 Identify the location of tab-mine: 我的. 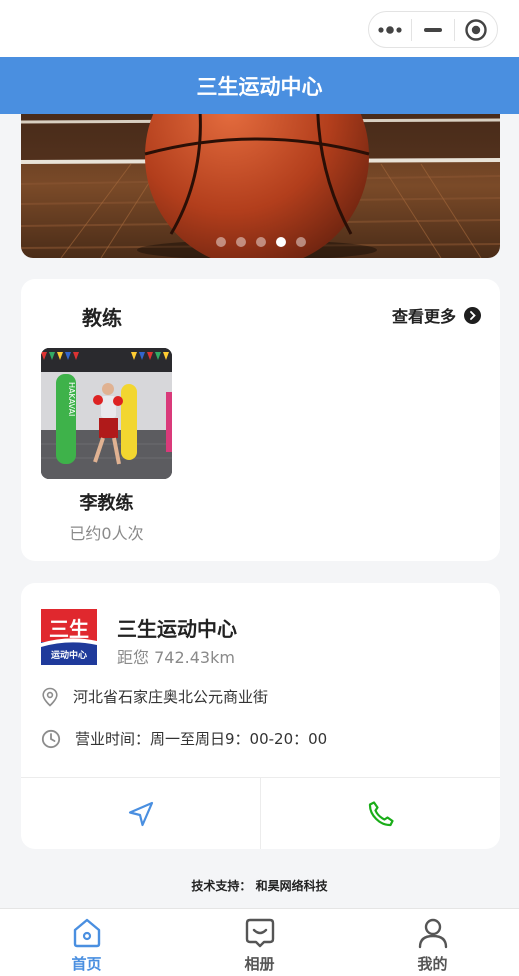
(432, 942).